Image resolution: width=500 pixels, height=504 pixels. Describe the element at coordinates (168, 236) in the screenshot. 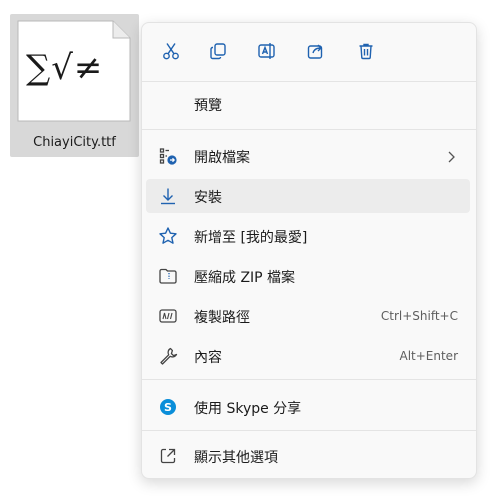

I see `star-icon` at that location.